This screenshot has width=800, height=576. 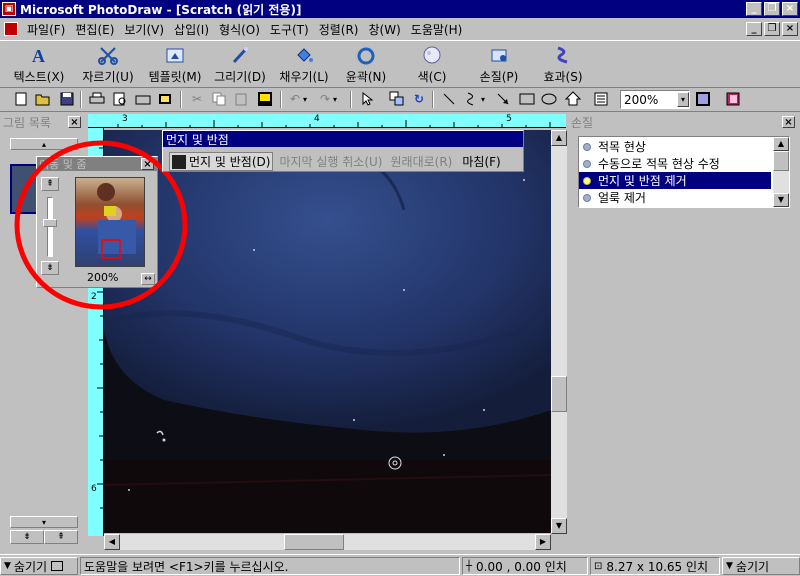 I want to click on chevron-down-icon: ▼, so click(x=7, y=566).